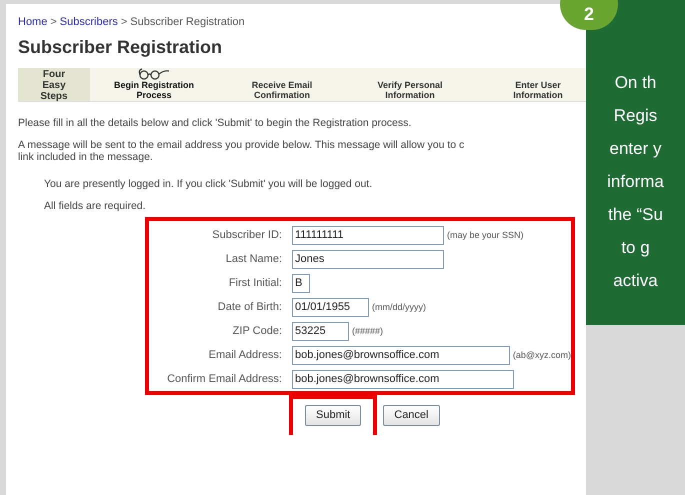  What do you see at coordinates (541, 355) in the screenshot?
I see `field-hint: (ab@xyz.com)` at bounding box center [541, 355].